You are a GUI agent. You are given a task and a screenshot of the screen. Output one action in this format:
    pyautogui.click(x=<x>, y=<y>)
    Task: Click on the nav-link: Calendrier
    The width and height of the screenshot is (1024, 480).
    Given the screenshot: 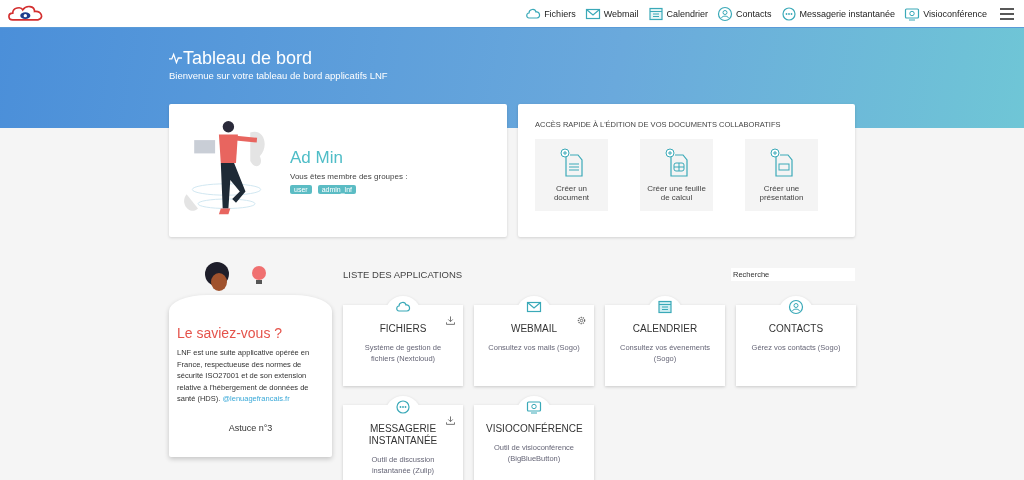 What is the action you would take?
    pyautogui.click(x=678, y=13)
    